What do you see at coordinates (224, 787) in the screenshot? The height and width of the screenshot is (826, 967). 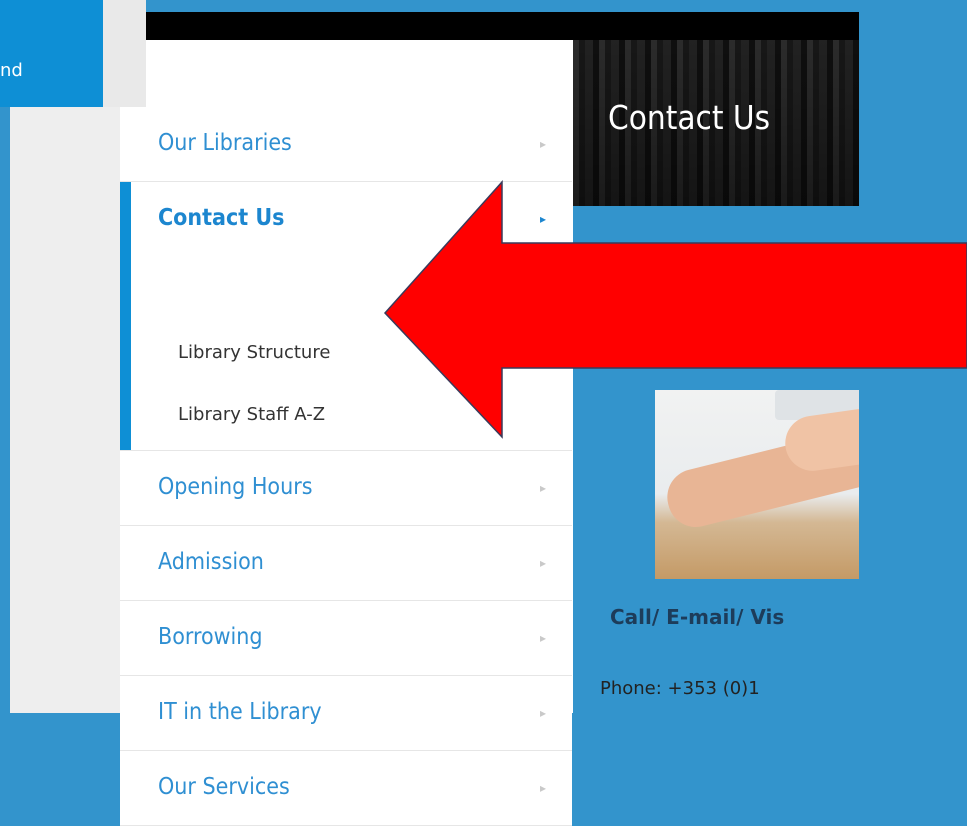 I see `sidebar-item-label: Our Services` at bounding box center [224, 787].